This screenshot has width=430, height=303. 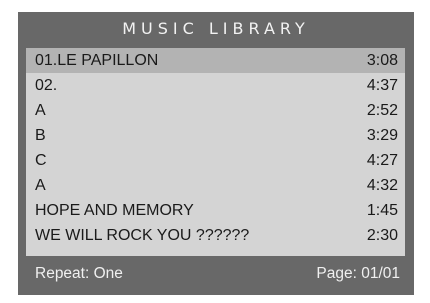 What do you see at coordinates (382, 110) in the screenshot?
I see `track-duration: 2:52` at bounding box center [382, 110].